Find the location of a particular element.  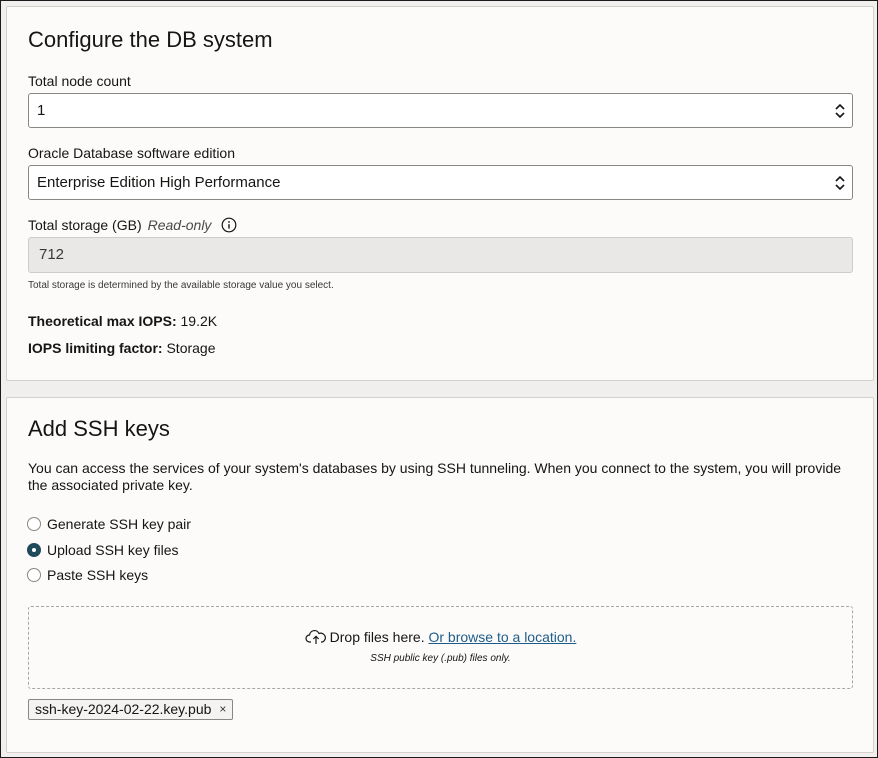

uploaded-file-name: ssh-key-2024-02-22.key.pub is located at coordinates (123, 709).